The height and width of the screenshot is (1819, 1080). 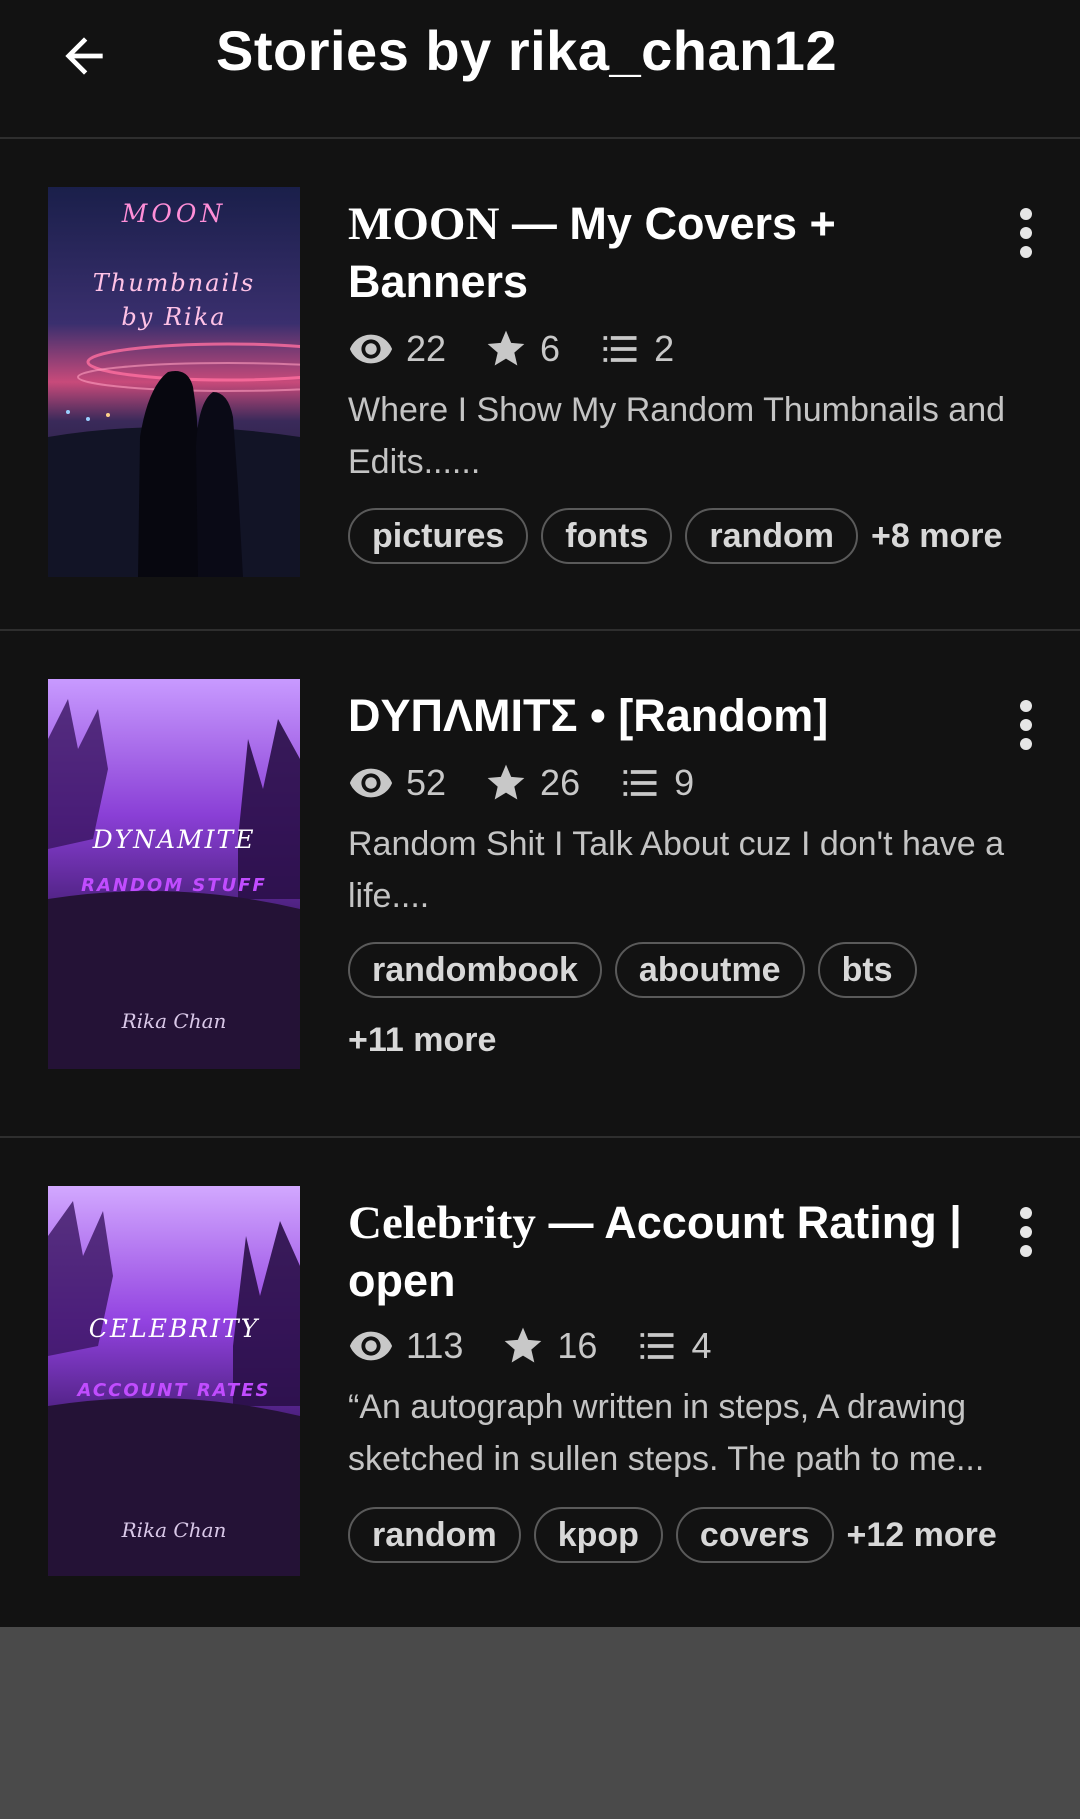 What do you see at coordinates (527, 50) in the screenshot?
I see `page-title: Stories by rika_chan12` at bounding box center [527, 50].